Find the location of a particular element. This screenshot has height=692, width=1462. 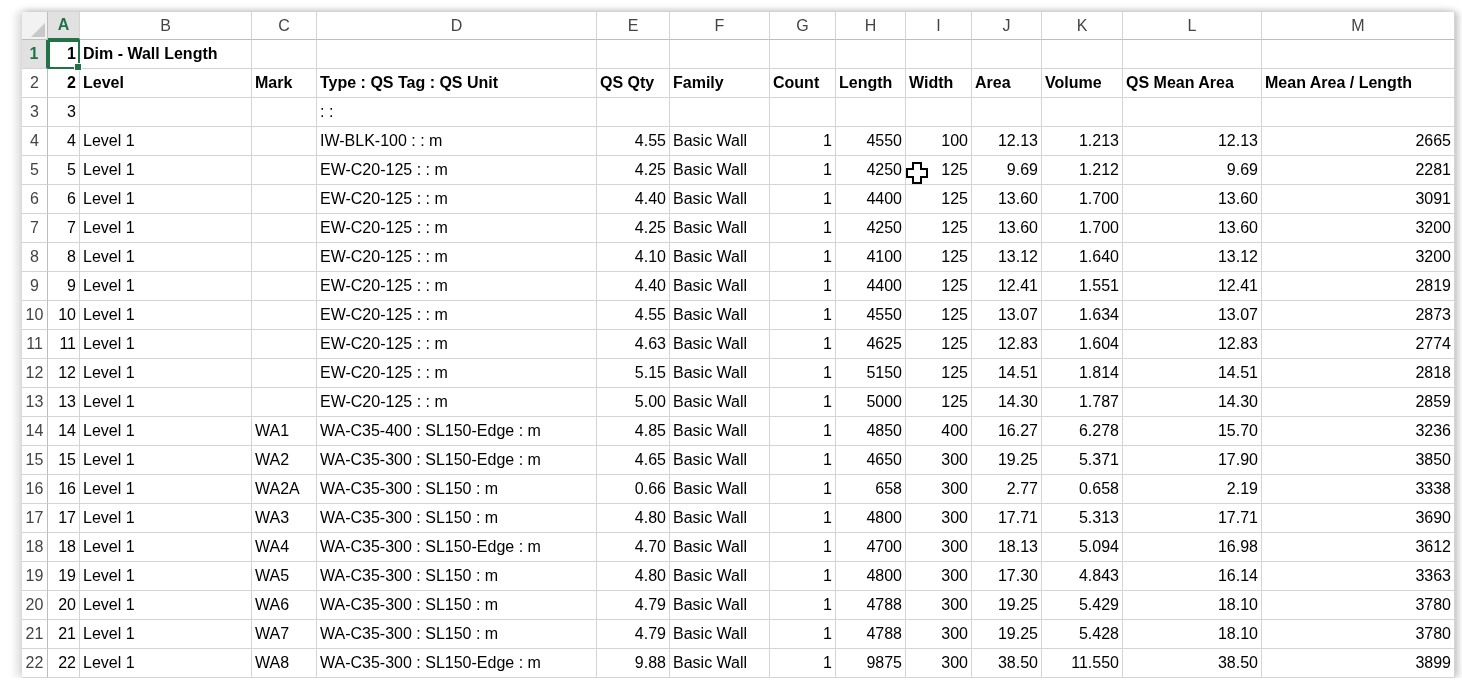

table-cell: 10 is located at coordinates (67, 315).